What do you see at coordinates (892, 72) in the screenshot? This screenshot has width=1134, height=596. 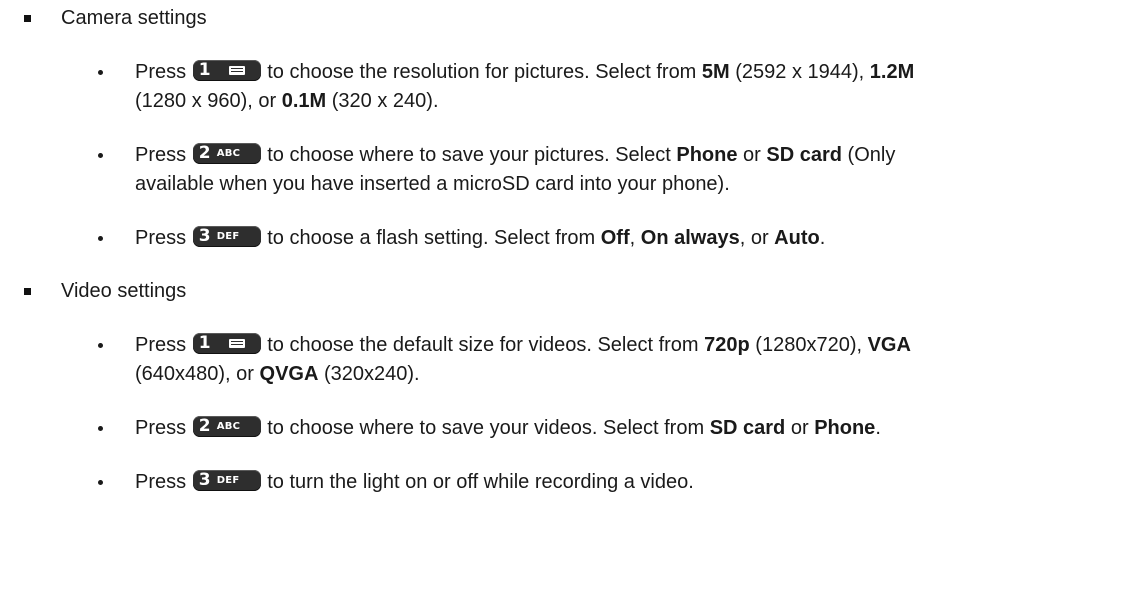 I see `option-value: 1.2M` at bounding box center [892, 72].